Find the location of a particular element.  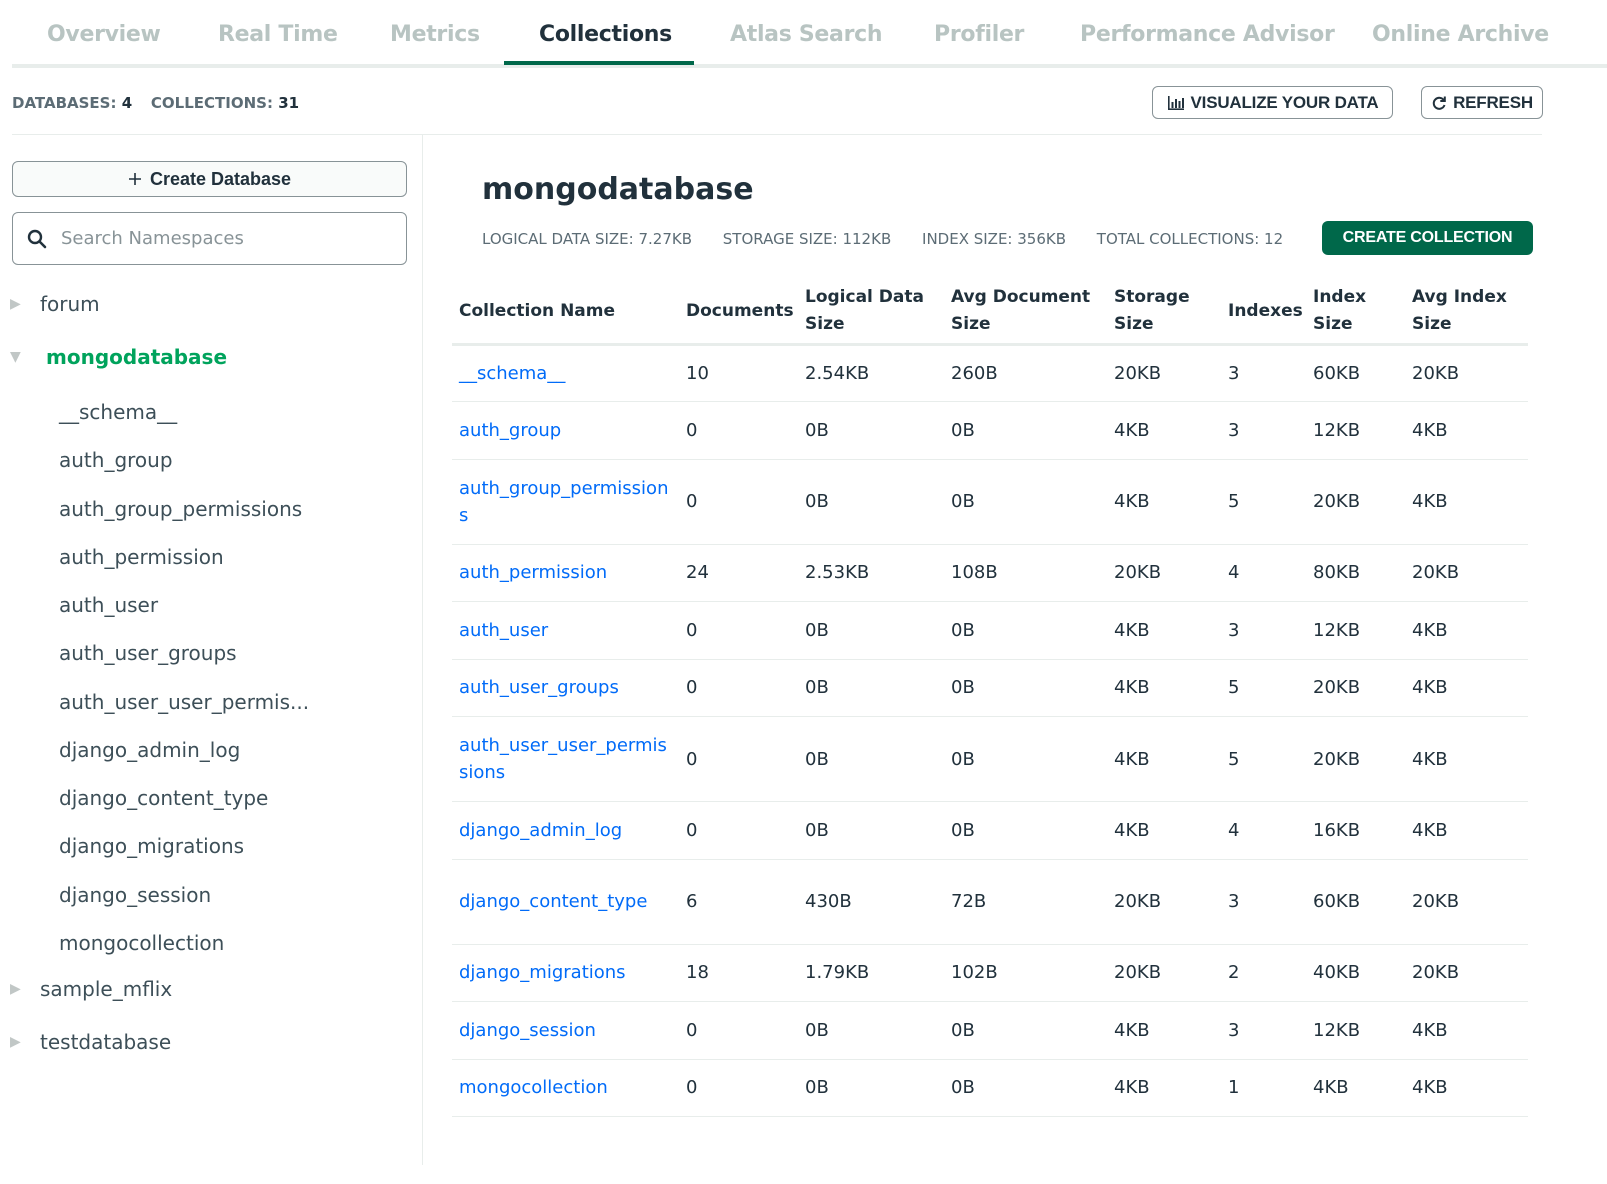

sidebar-db-testdatabase: ▶ testdatabase is located at coordinates (90, 1042).